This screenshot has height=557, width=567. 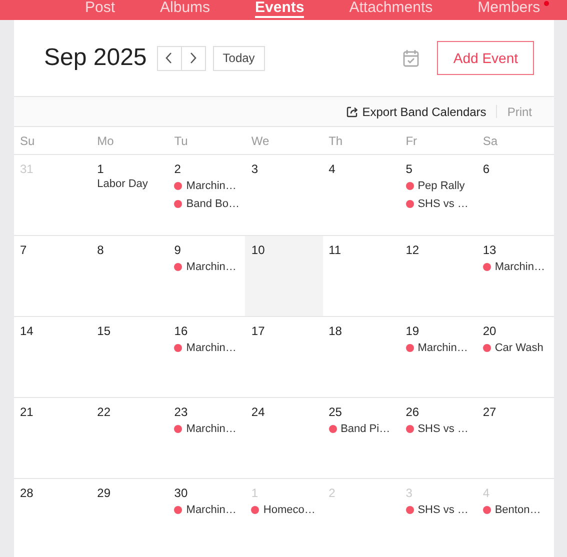 I want to click on day-number: 28, so click(x=27, y=493).